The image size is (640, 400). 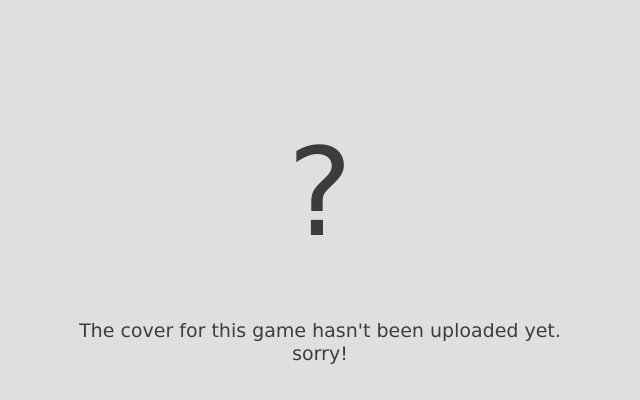 What do you see at coordinates (320, 193) in the screenshot?
I see `question-mark-icon: ?` at bounding box center [320, 193].